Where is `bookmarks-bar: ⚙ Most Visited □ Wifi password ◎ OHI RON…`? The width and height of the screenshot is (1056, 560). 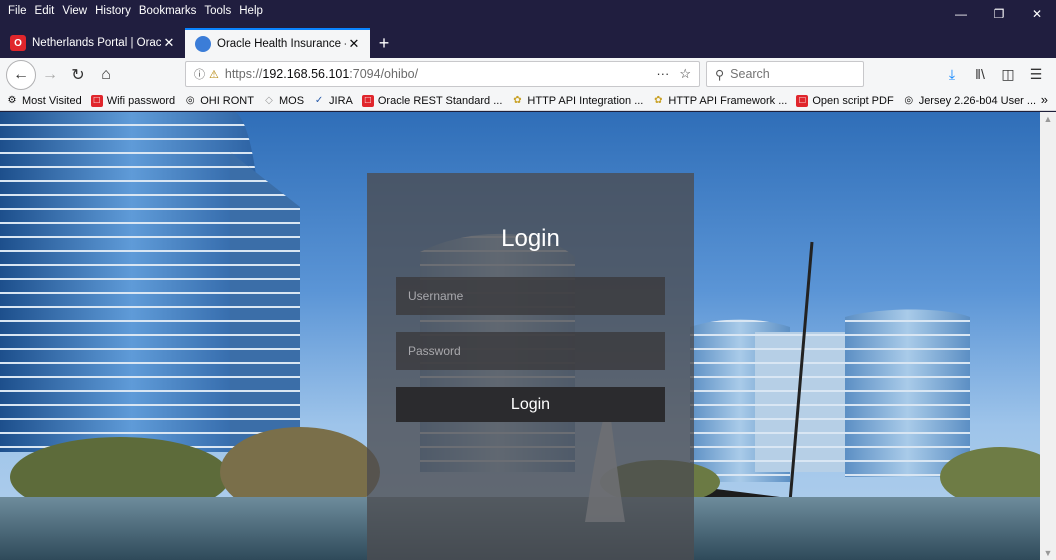
bookmarks-bar: ⚙ Most Visited □ Wifi password ◎ OHI RON… is located at coordinates (528, 101).